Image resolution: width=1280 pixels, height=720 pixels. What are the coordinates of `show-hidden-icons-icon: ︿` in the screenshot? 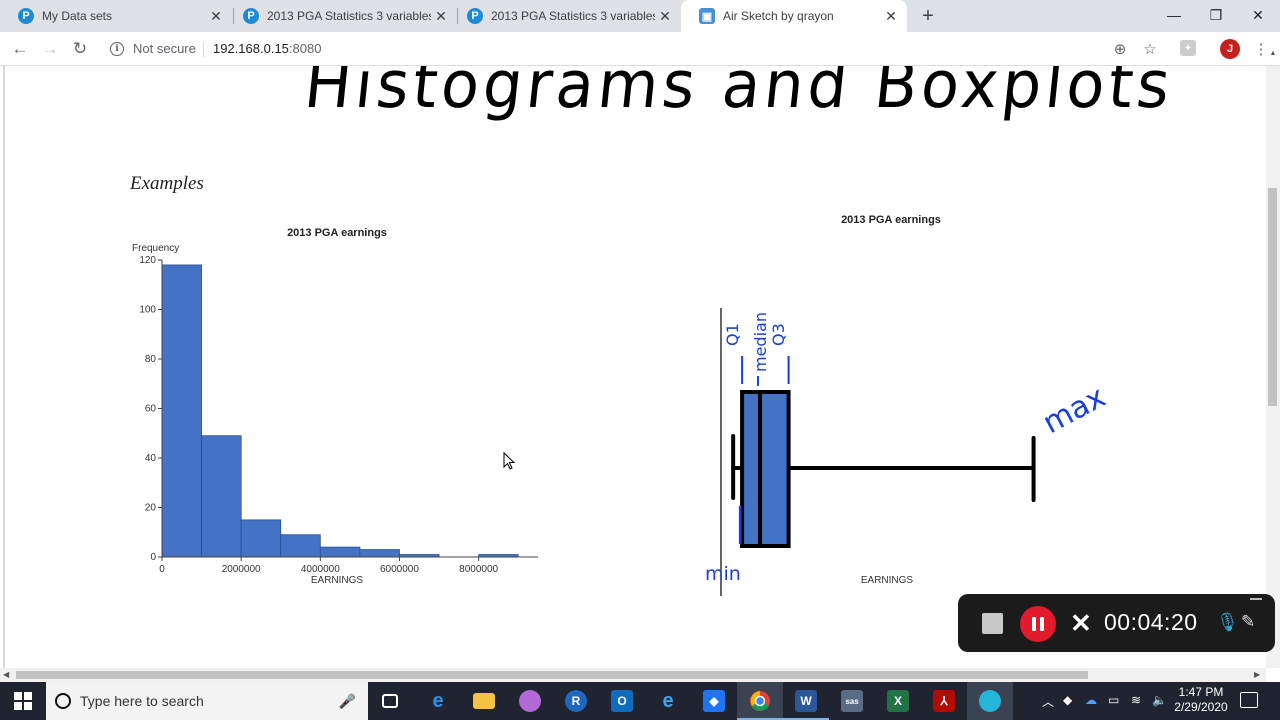 It's located at (1048, 701).